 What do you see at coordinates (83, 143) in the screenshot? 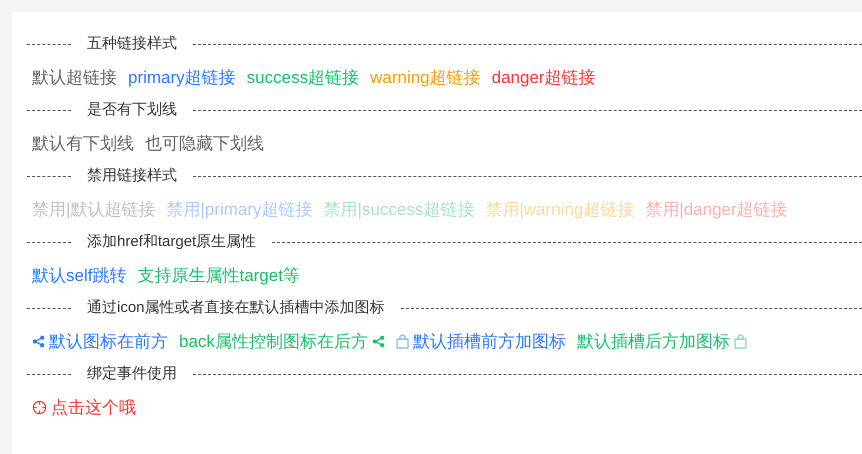
I see `link: 默认有下划线` at bounding box center [83, 143].